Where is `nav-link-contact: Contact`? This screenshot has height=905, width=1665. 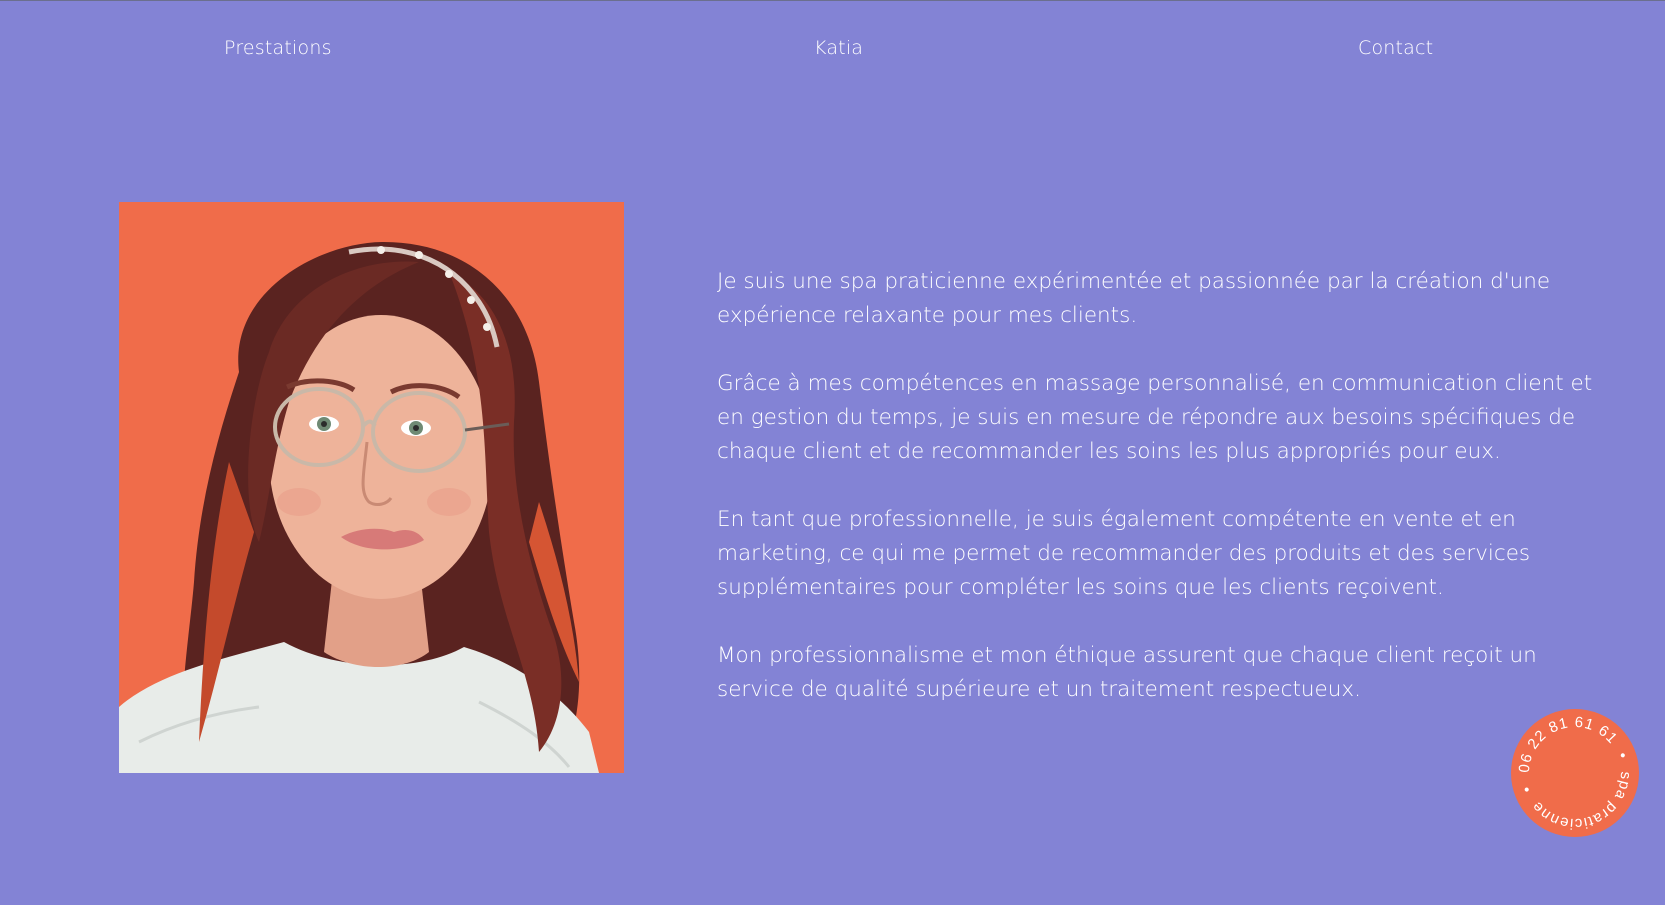 nav-link-contact: Contact is located at coordinates (1395, 48).